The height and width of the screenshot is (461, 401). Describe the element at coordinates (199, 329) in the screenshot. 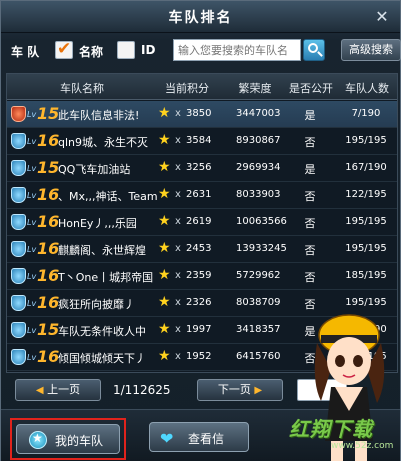

I see `team-score: 1997` at that location.